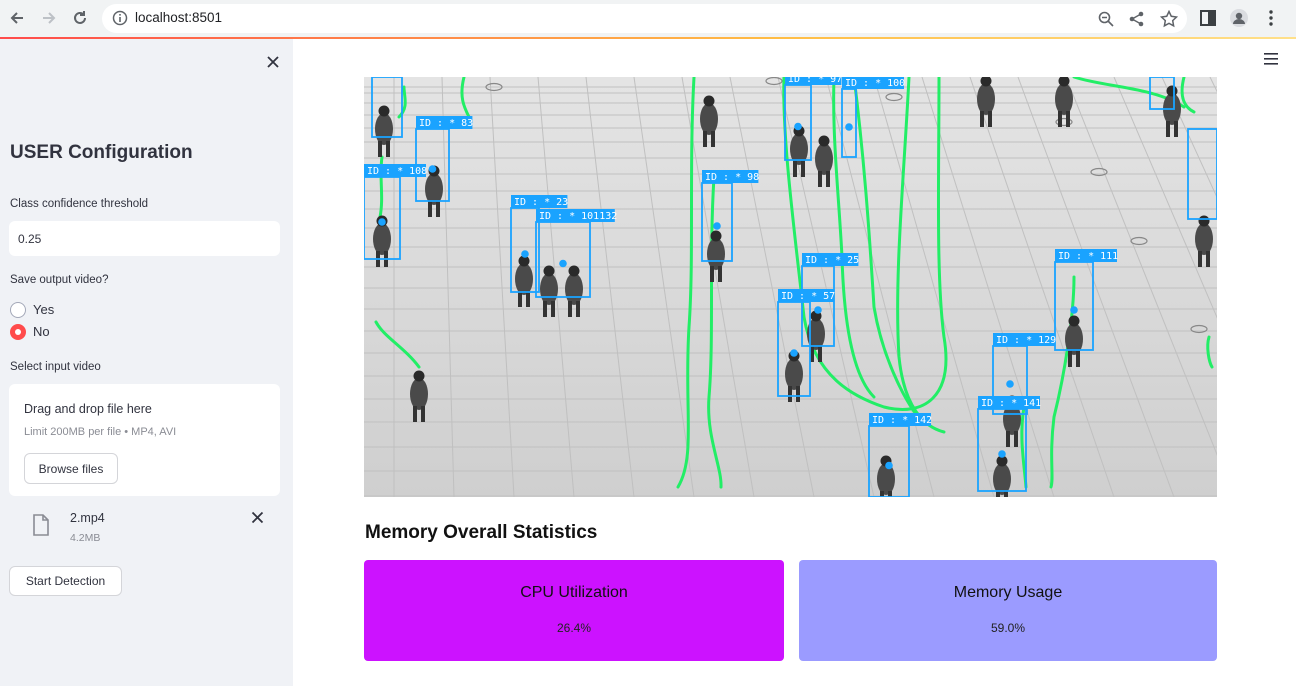 The height and width of the screenshot is (686, 1296). Describe the element at coordinates (88, 409) in the screenshot. I see `dropzone-title: Drag and drop file here` at that location.